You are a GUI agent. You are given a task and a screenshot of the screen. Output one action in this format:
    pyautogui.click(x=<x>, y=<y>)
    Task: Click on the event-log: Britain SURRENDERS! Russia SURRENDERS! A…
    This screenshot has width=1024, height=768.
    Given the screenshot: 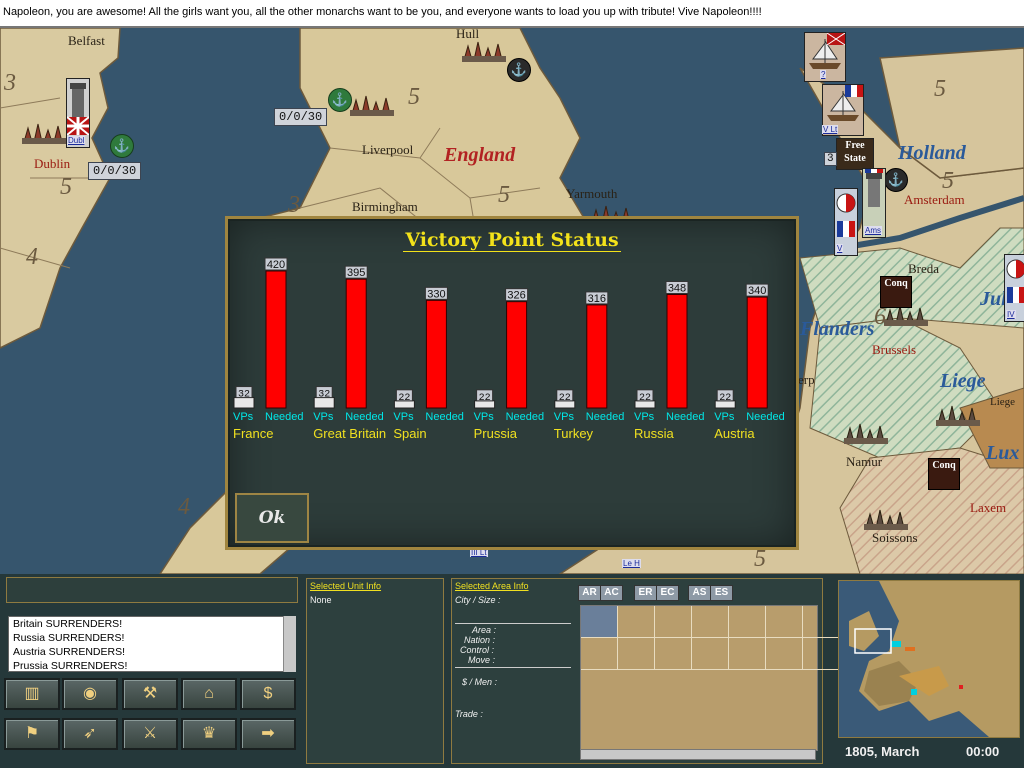 What is the action you would take?
    pyautogui.click(x=152, y=644)
    